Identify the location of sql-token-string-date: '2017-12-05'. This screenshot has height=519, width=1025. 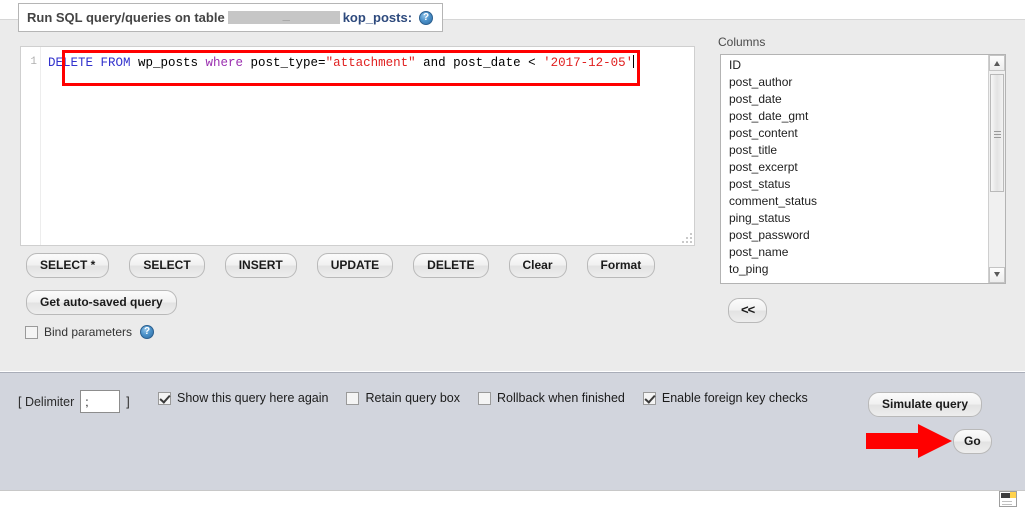
(584, 63).